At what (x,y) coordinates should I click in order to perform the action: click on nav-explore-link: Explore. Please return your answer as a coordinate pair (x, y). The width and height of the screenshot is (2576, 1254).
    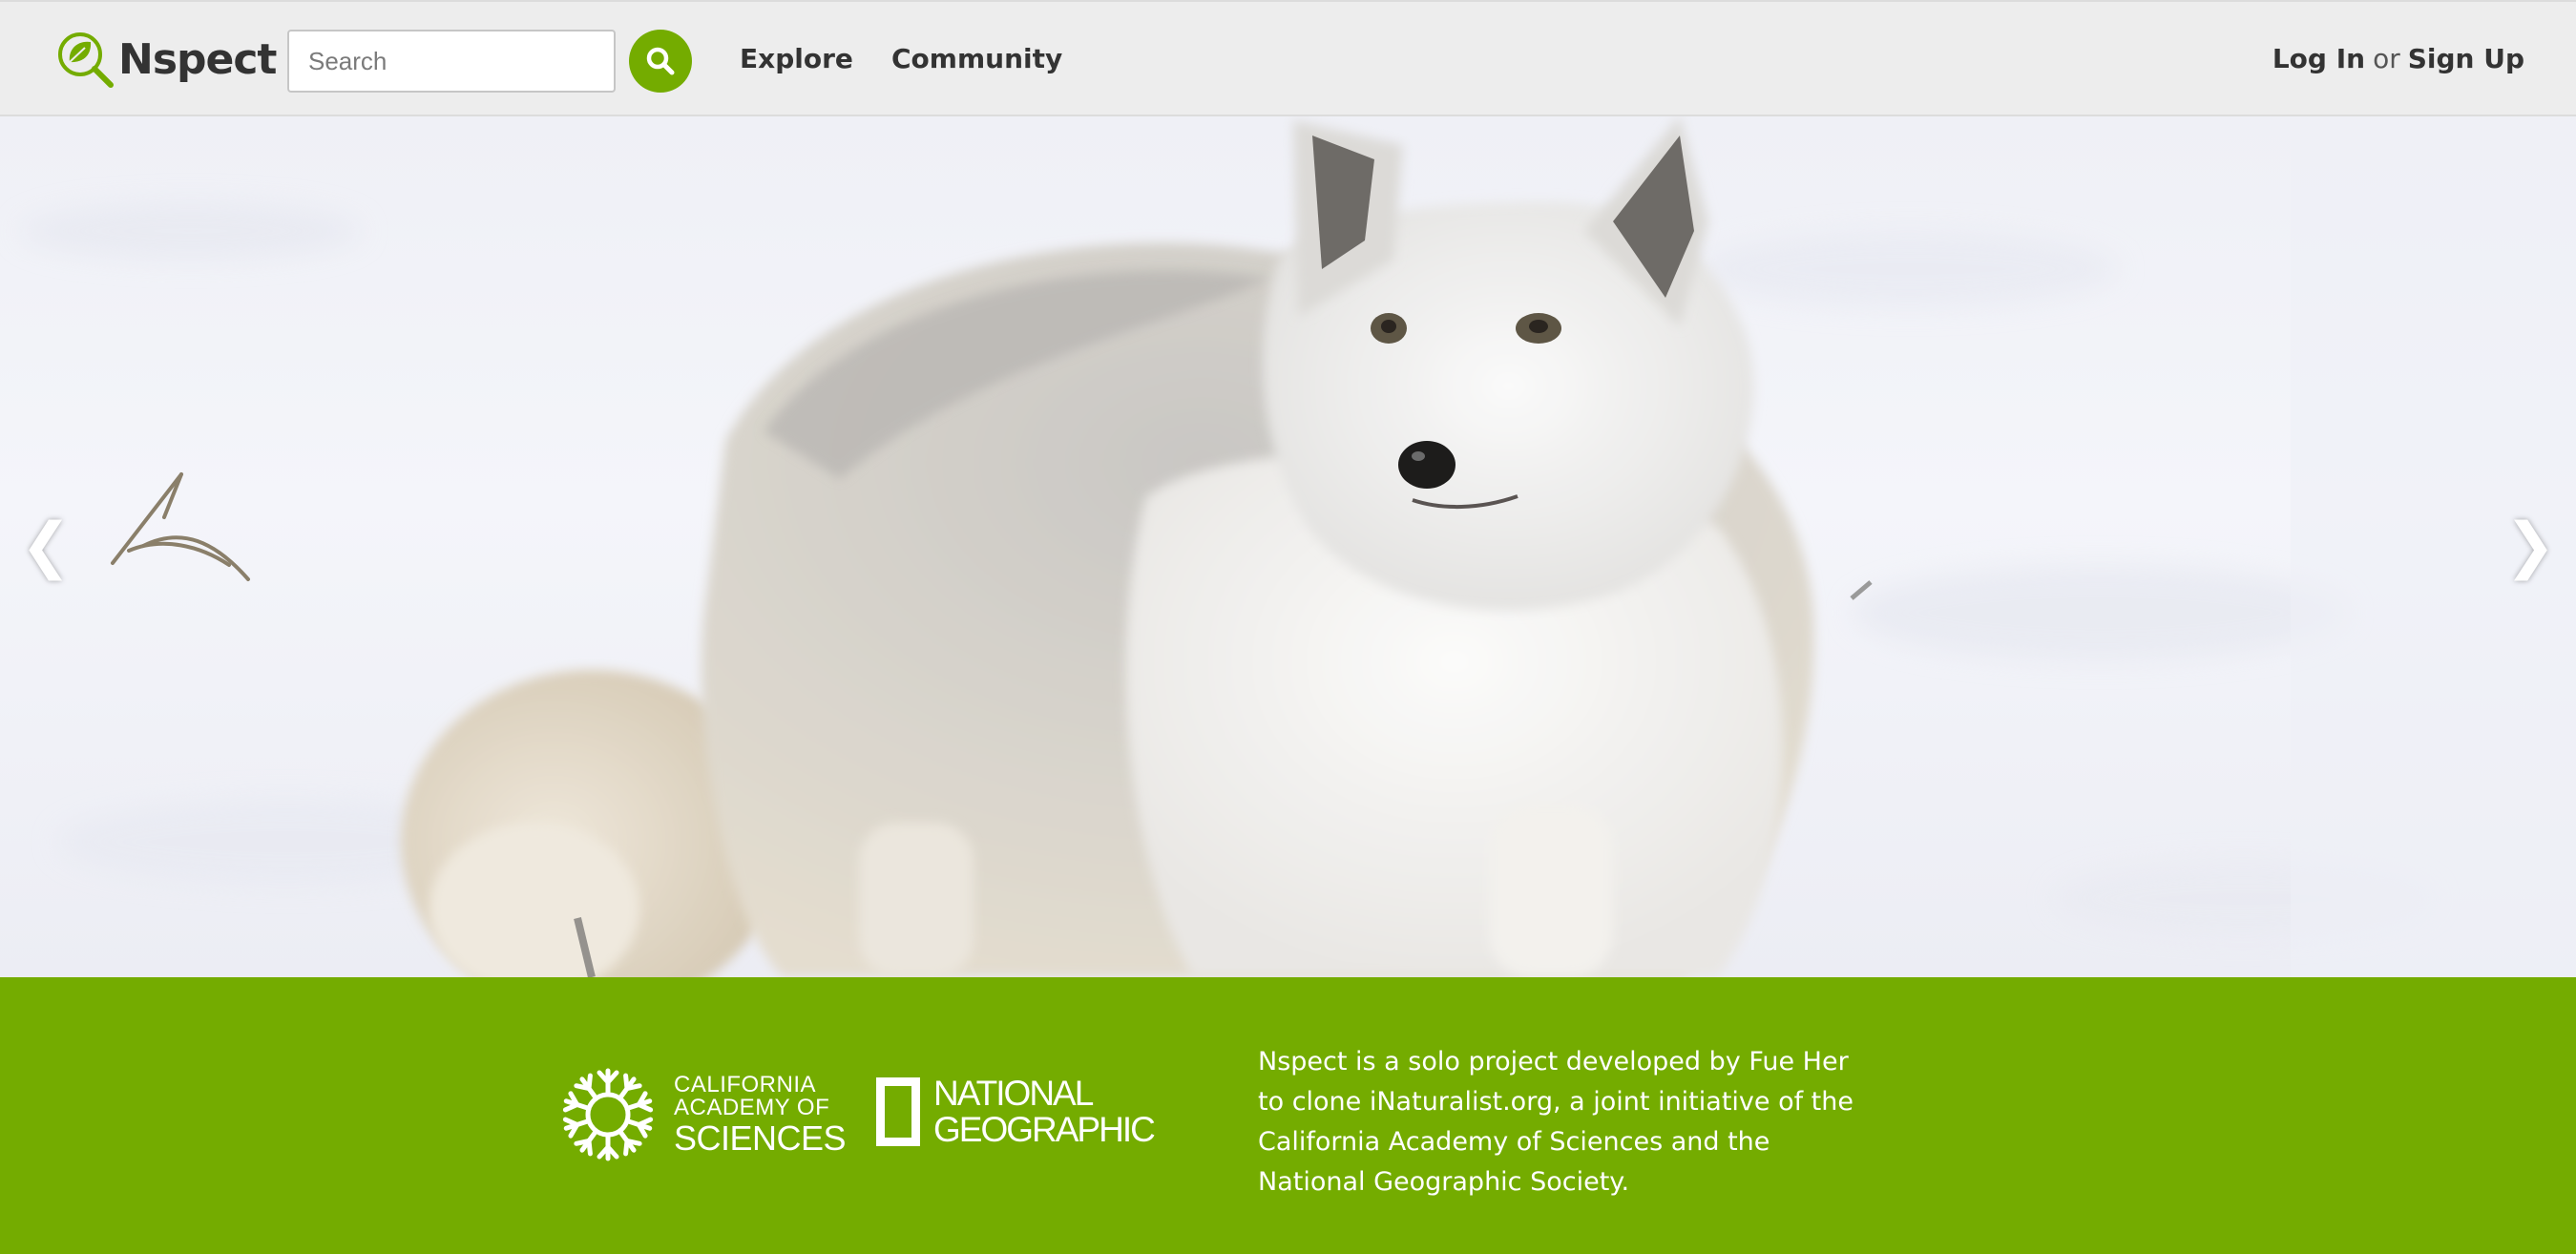
    Looking at the image, I should click on (796, 59).